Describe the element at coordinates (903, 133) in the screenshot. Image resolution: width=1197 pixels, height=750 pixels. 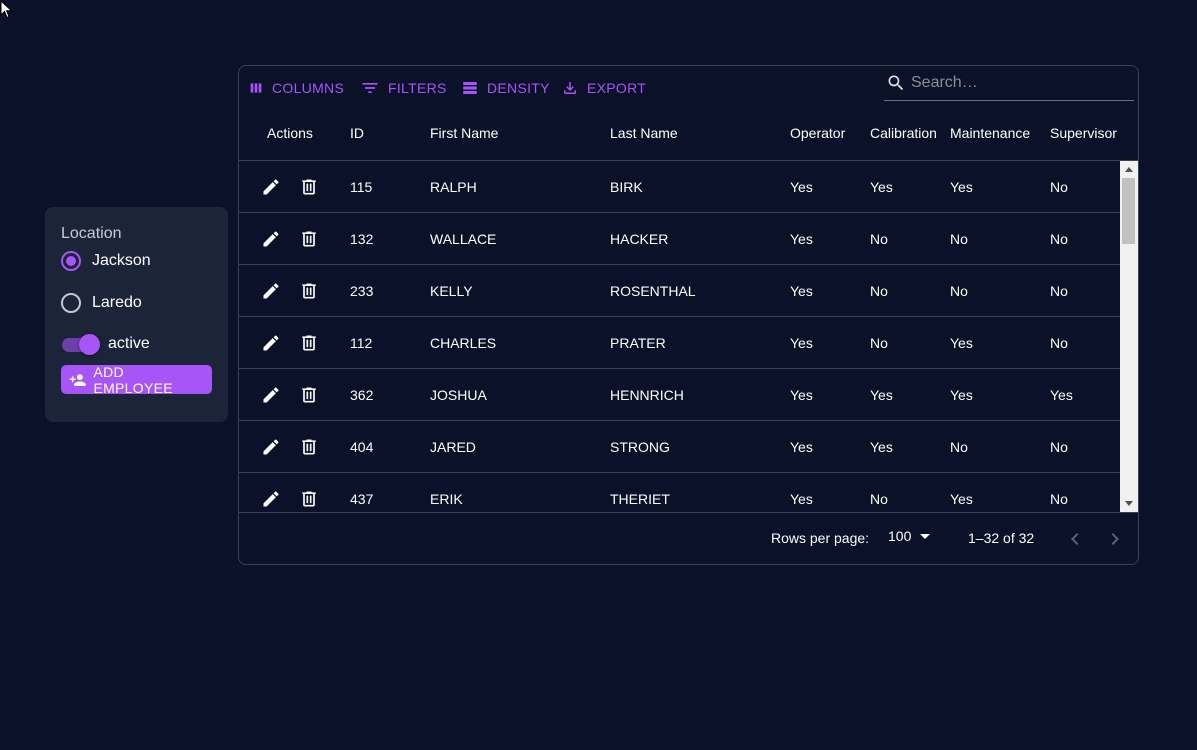
I see `column-header-calibration: Calibration` at that location.